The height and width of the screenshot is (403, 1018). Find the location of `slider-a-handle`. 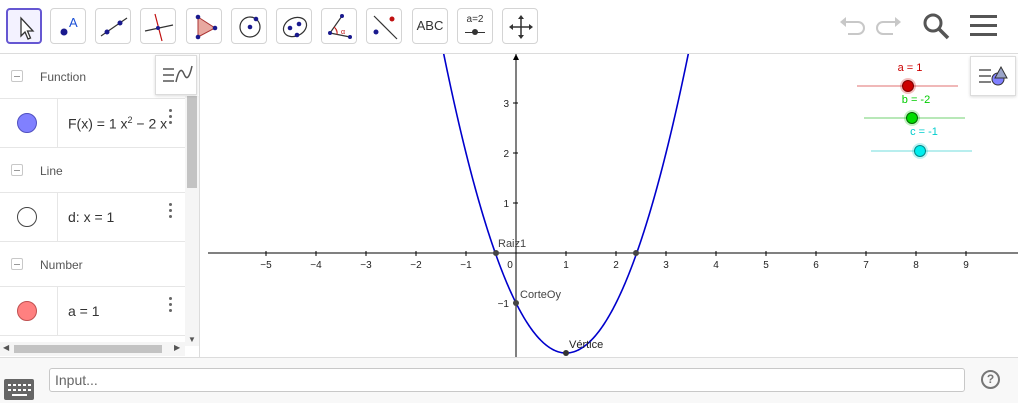

slider-a-handle is located at coordinates (908, 86).